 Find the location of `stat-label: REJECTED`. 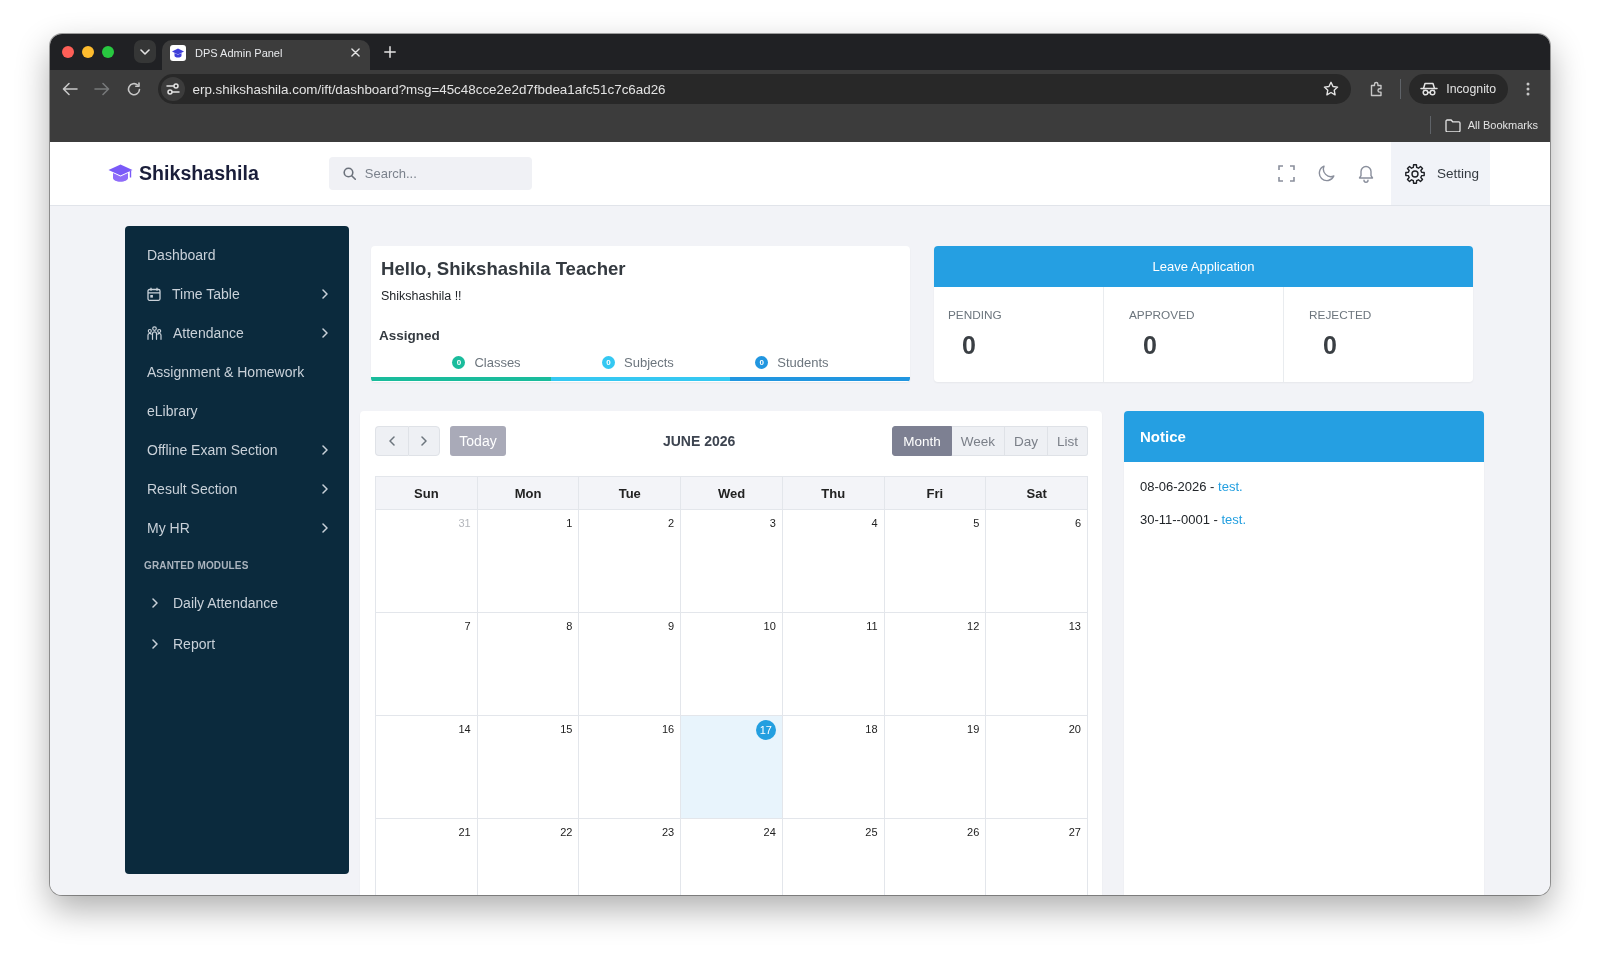

stat-label: REJECTED is located at coordinates (1340, 315).